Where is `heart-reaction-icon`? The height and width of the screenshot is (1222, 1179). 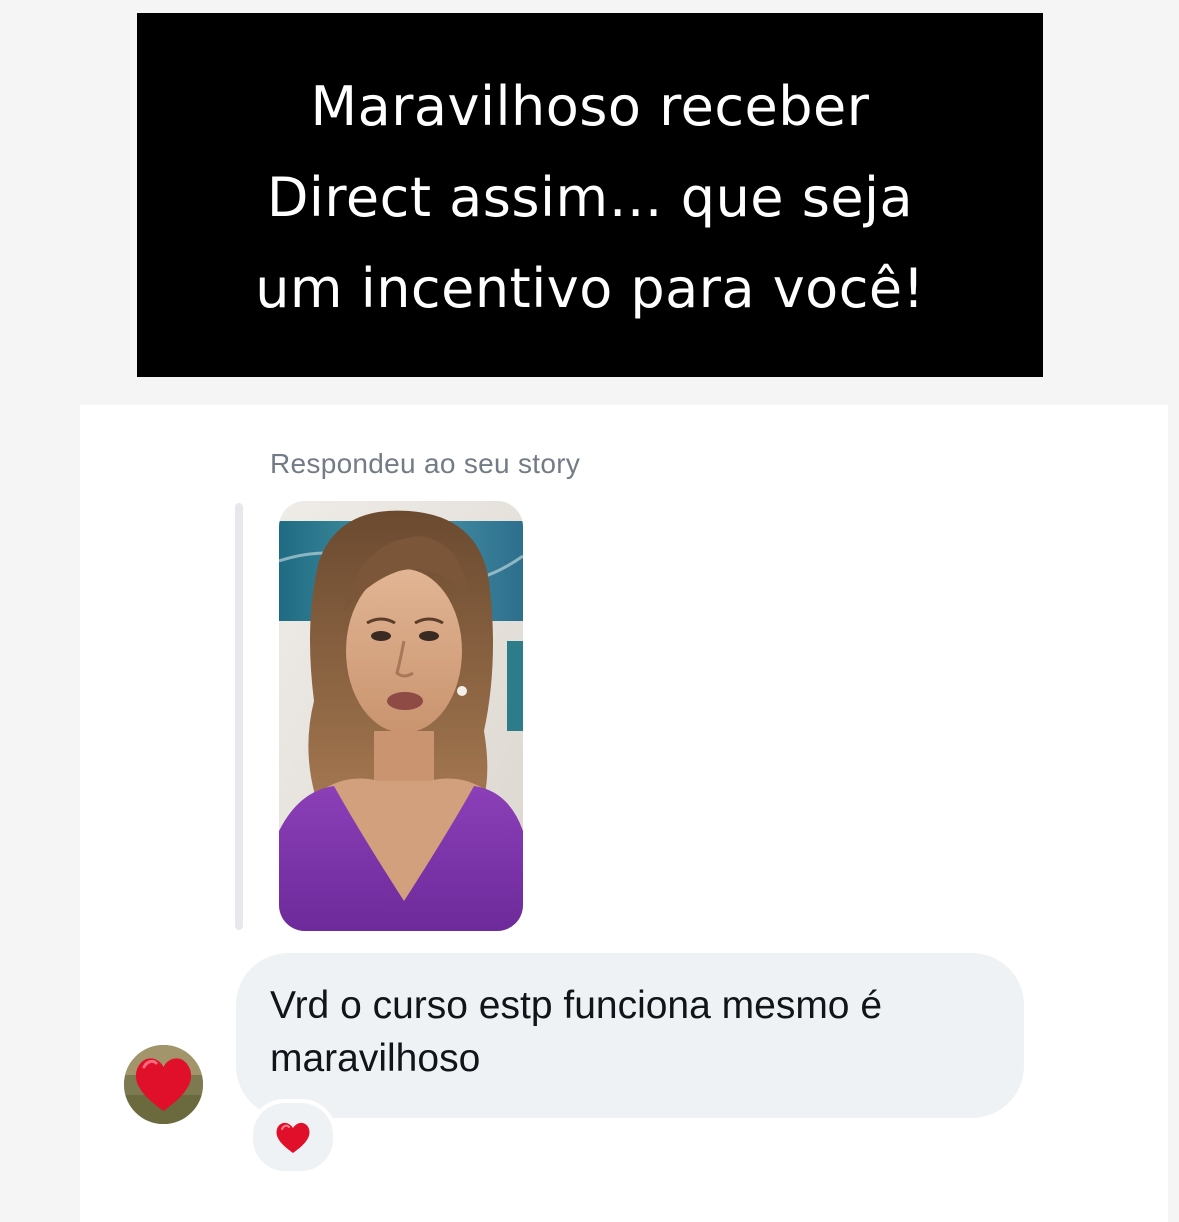
heart-reaction-icon is located at coordinates (293, 1137).